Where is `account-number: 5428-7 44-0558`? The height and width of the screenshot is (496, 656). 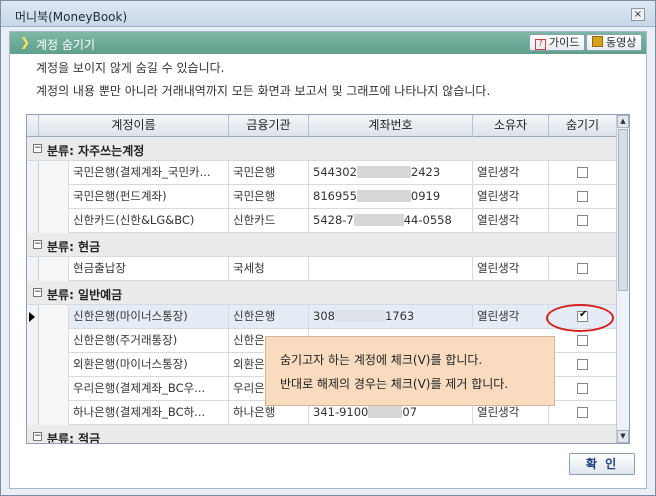
account-number: 5428-7 44-0558 is located at coordinates (391, 221).